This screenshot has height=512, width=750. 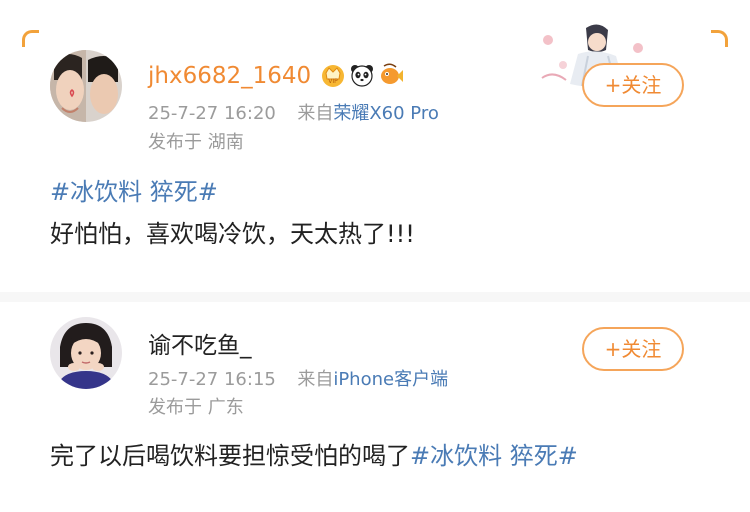 What do you see at coordinates (391, 77) in the screenshot?
I see `fish-icon` at bounding box center [391, 77].